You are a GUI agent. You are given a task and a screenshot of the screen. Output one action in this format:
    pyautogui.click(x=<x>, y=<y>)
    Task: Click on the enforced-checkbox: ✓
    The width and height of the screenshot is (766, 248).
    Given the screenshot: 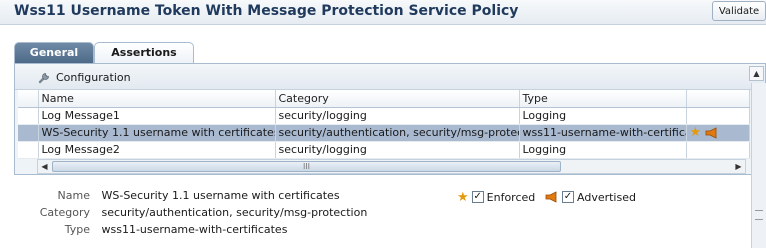 What is the action you would take?
    pyautogui.click(x=477, y=197)
    